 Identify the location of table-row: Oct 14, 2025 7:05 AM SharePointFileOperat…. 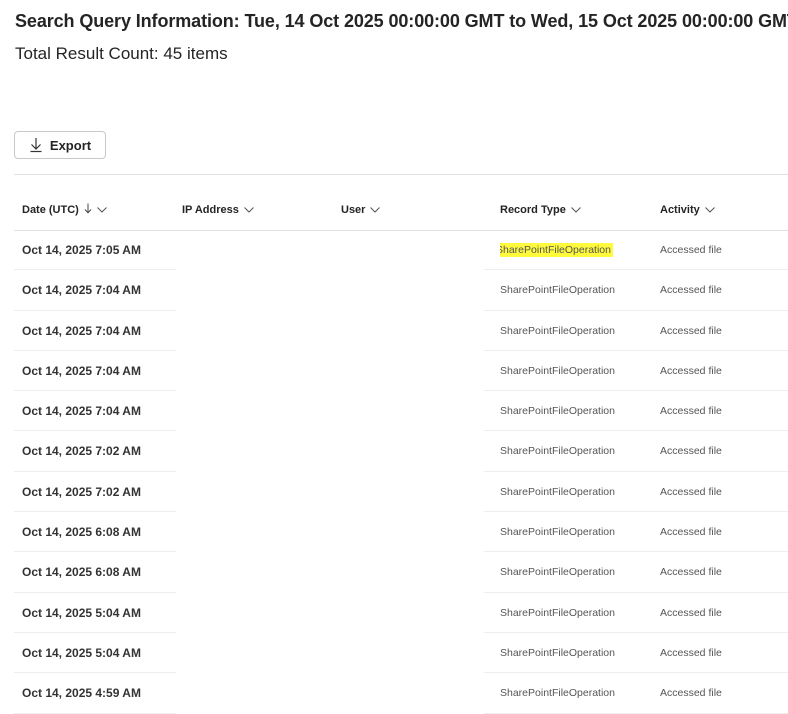
(394, 250).